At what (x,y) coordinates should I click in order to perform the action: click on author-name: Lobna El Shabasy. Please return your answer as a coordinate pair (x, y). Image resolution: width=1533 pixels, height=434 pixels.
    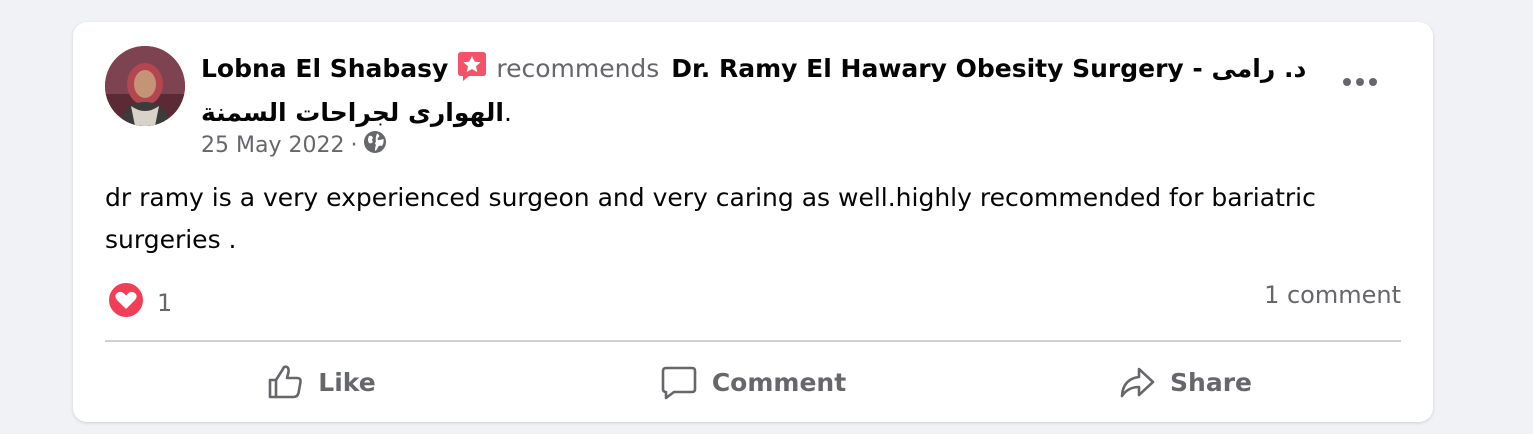
    Looking at the image, I should click on (324, 68).